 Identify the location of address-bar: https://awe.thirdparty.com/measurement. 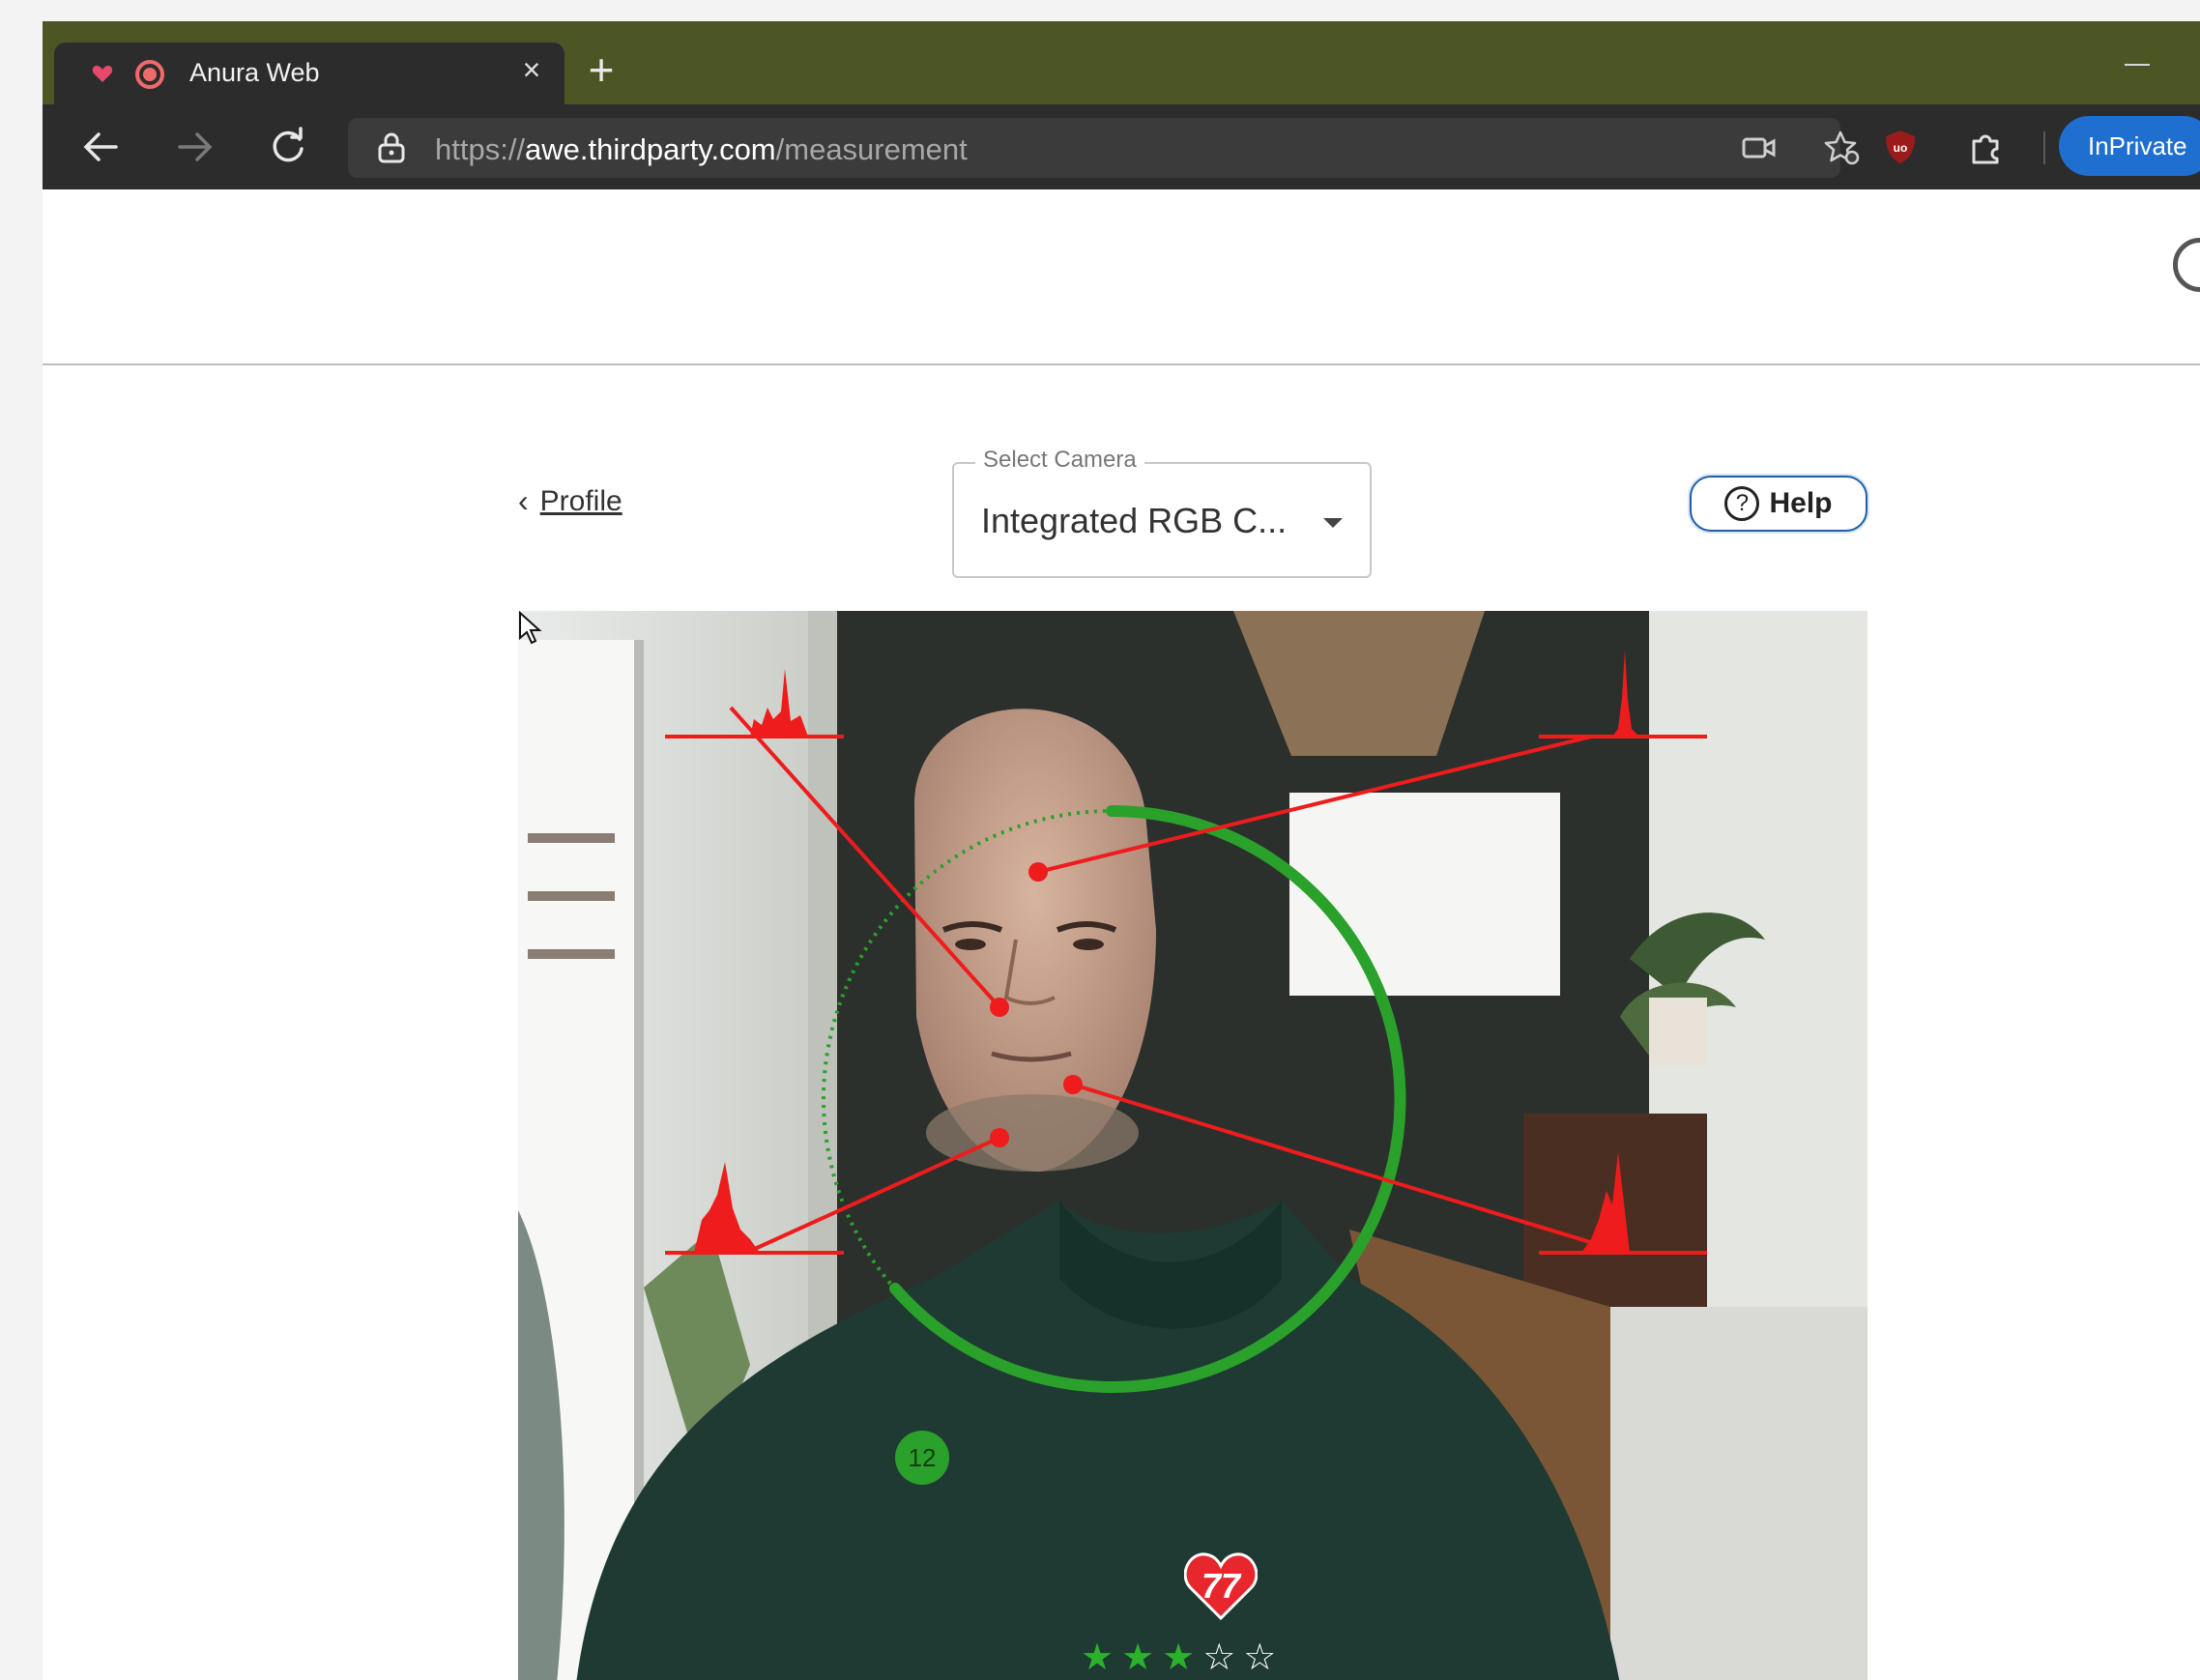
(1104, 148).